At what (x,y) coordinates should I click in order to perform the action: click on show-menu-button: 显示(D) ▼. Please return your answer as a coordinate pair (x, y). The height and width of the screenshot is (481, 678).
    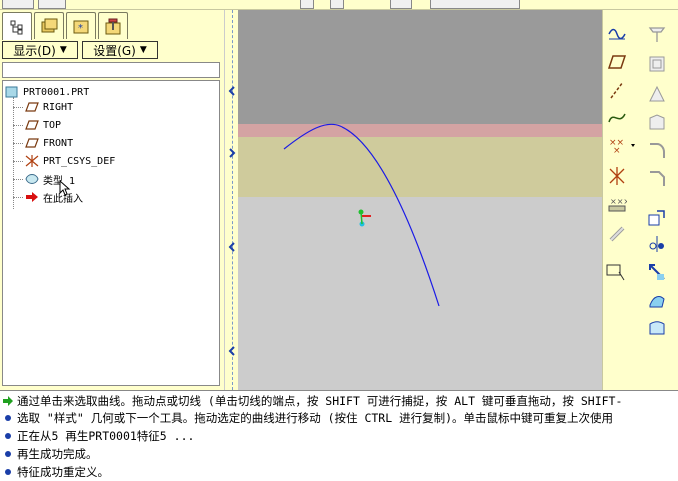
    Looking at the image, I should click on (40, 50).